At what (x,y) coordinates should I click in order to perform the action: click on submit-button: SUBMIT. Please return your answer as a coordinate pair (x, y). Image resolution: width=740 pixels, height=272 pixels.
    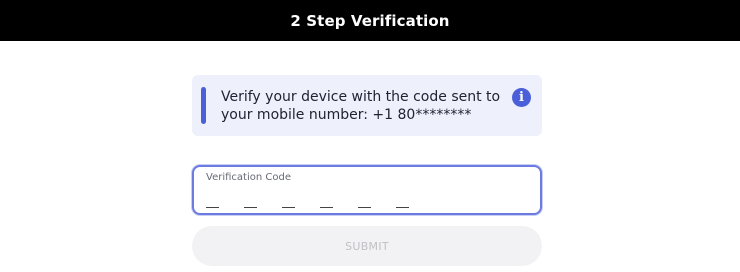
    Looking at the image, I should click on (367, 246).